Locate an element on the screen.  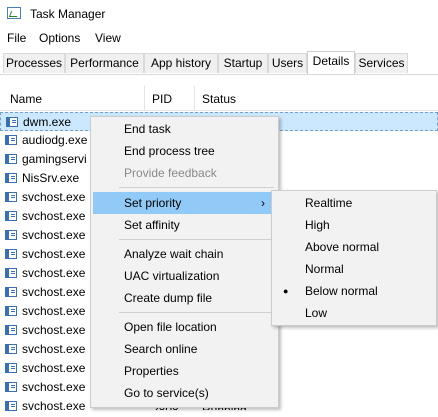
tab-performance: Performance is located at coordinates (104, 63).